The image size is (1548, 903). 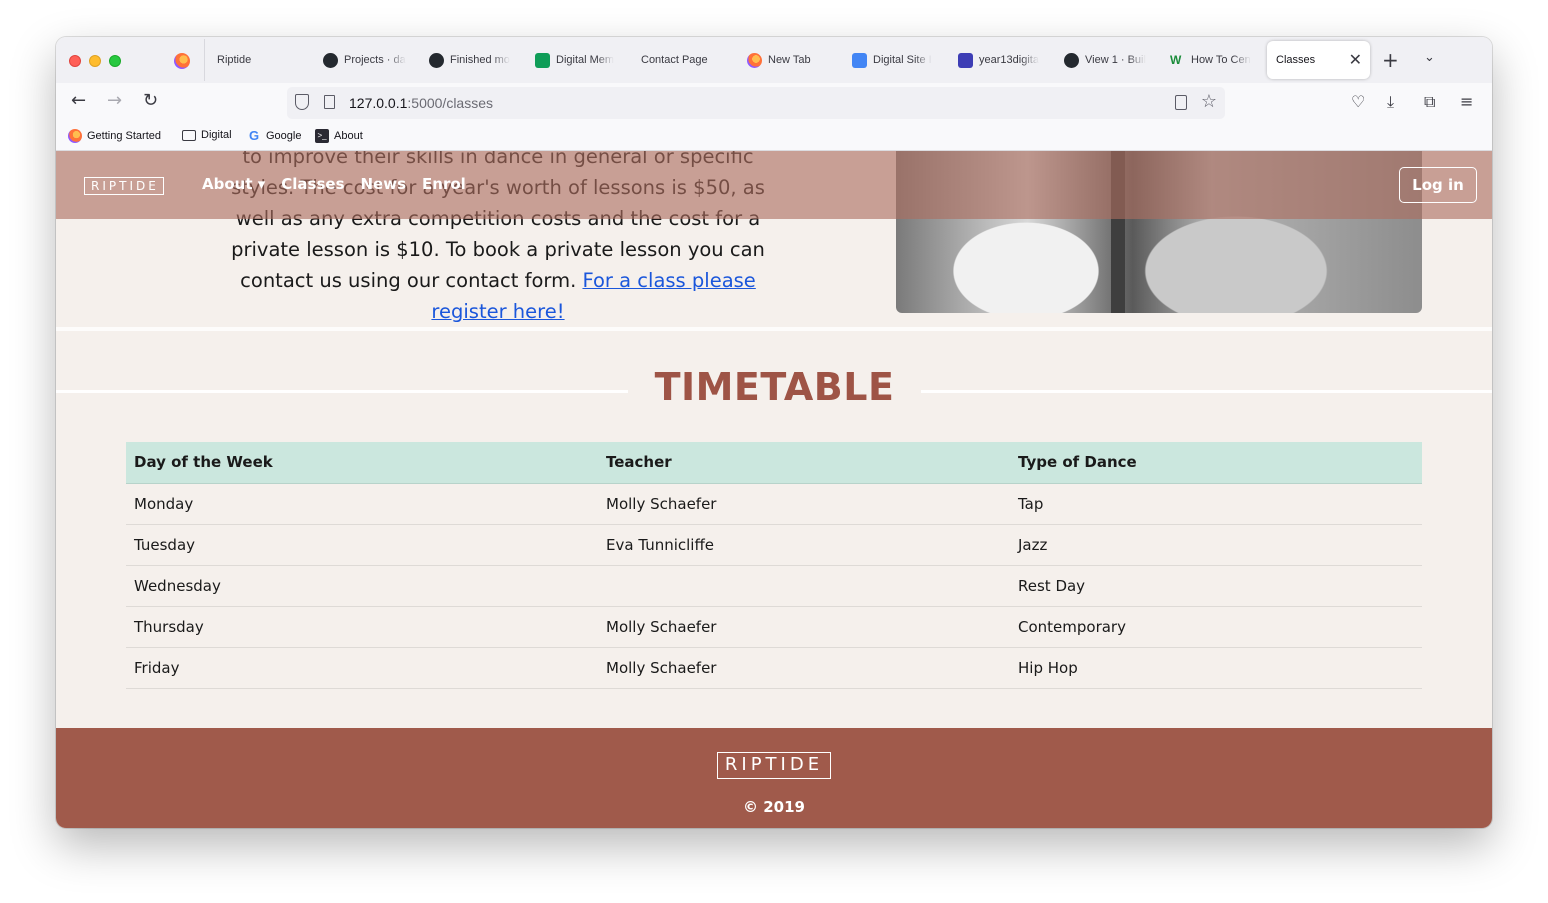 What do you see at coordinates (450, 103) in the screenshot?
I see `url-path: :5000/classes` at bounding box center [450, 103].